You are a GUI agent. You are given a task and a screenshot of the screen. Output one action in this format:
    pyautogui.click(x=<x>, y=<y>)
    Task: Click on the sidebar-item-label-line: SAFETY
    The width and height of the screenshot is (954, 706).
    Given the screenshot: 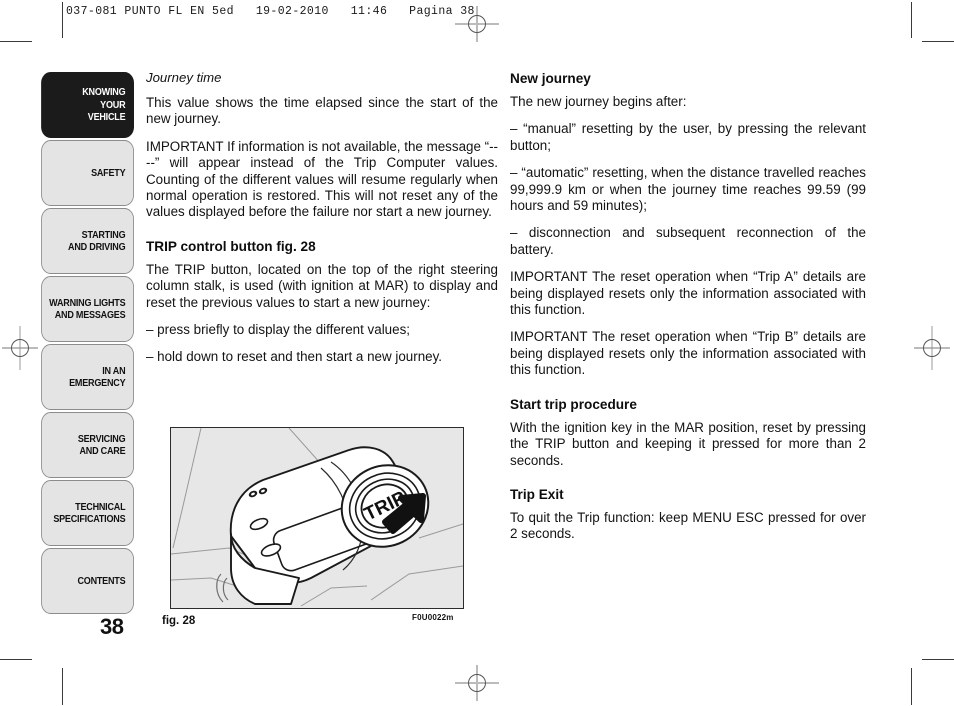 What is the action you would take?
    pyautogui.click(x=108, y=172)
    